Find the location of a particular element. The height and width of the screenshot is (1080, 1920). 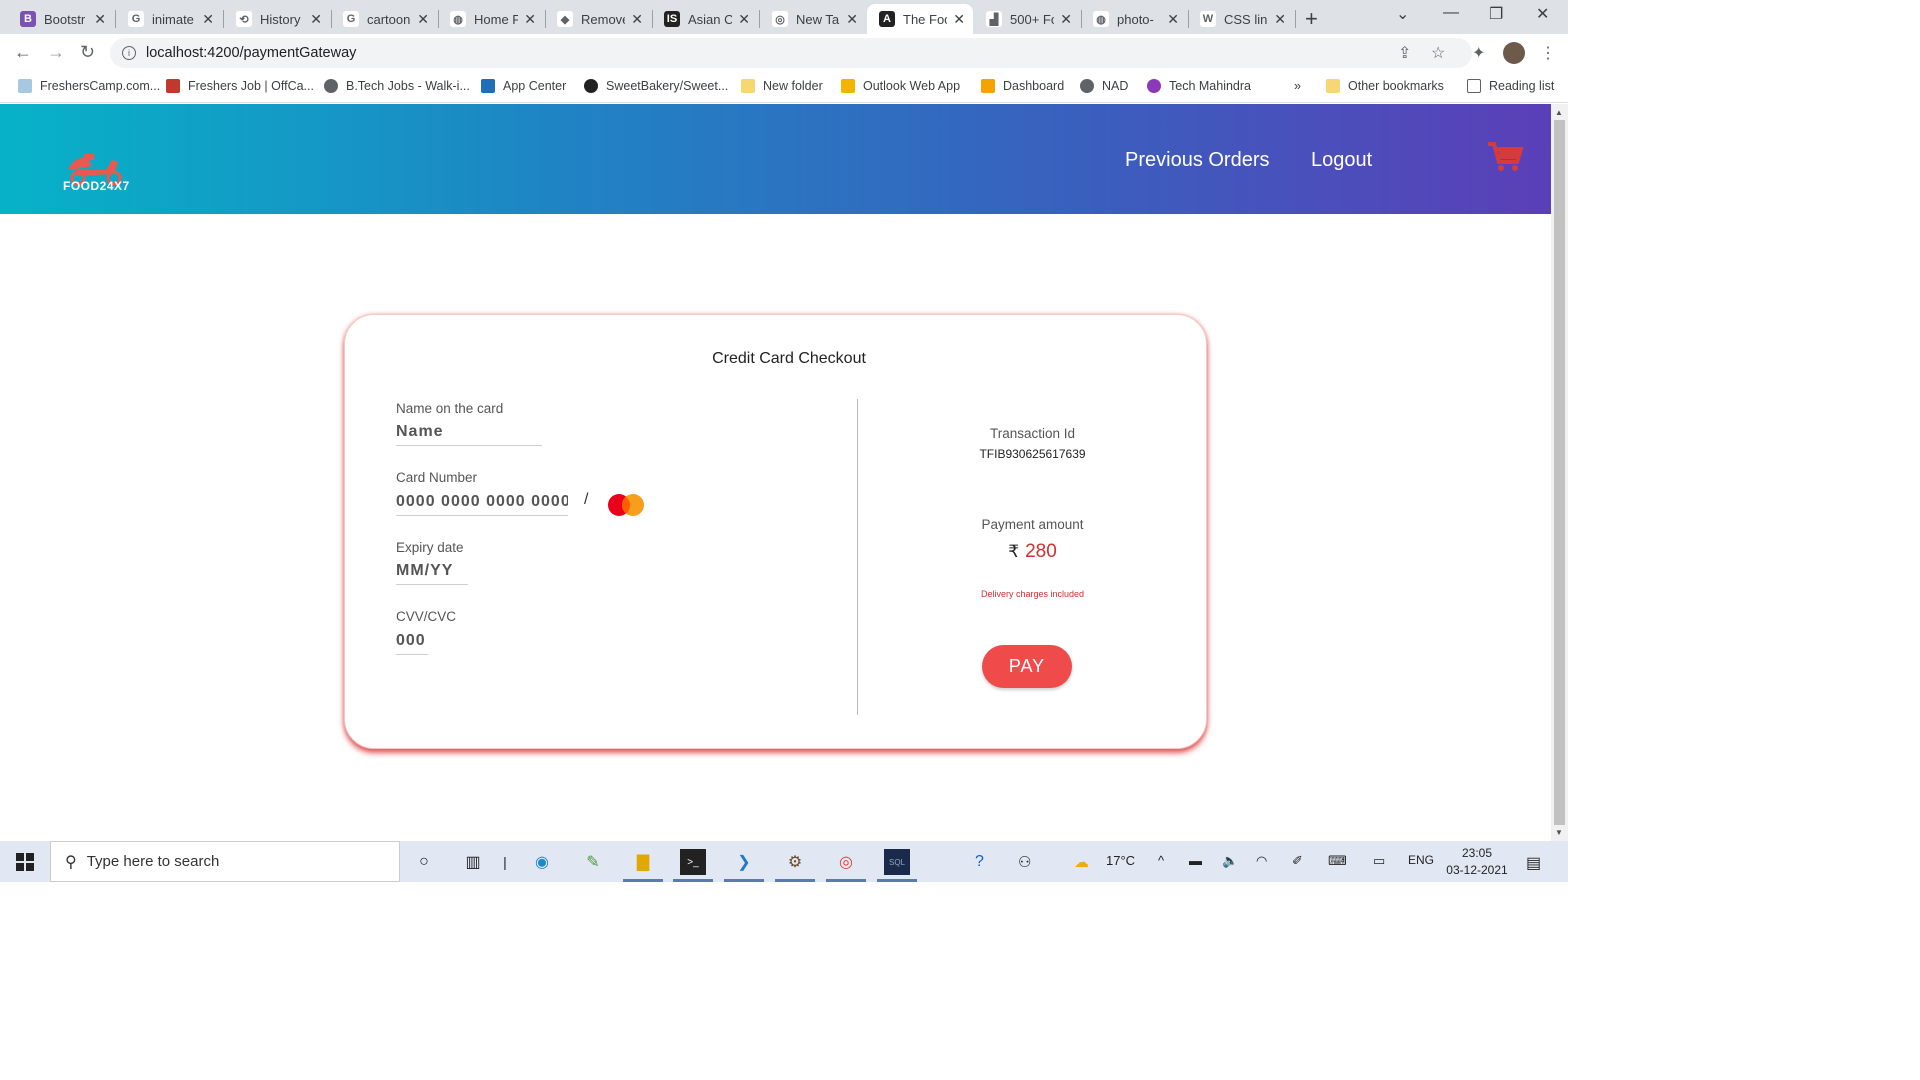

chevron-up-icon: ^ is located at coordinates (1161, 860).